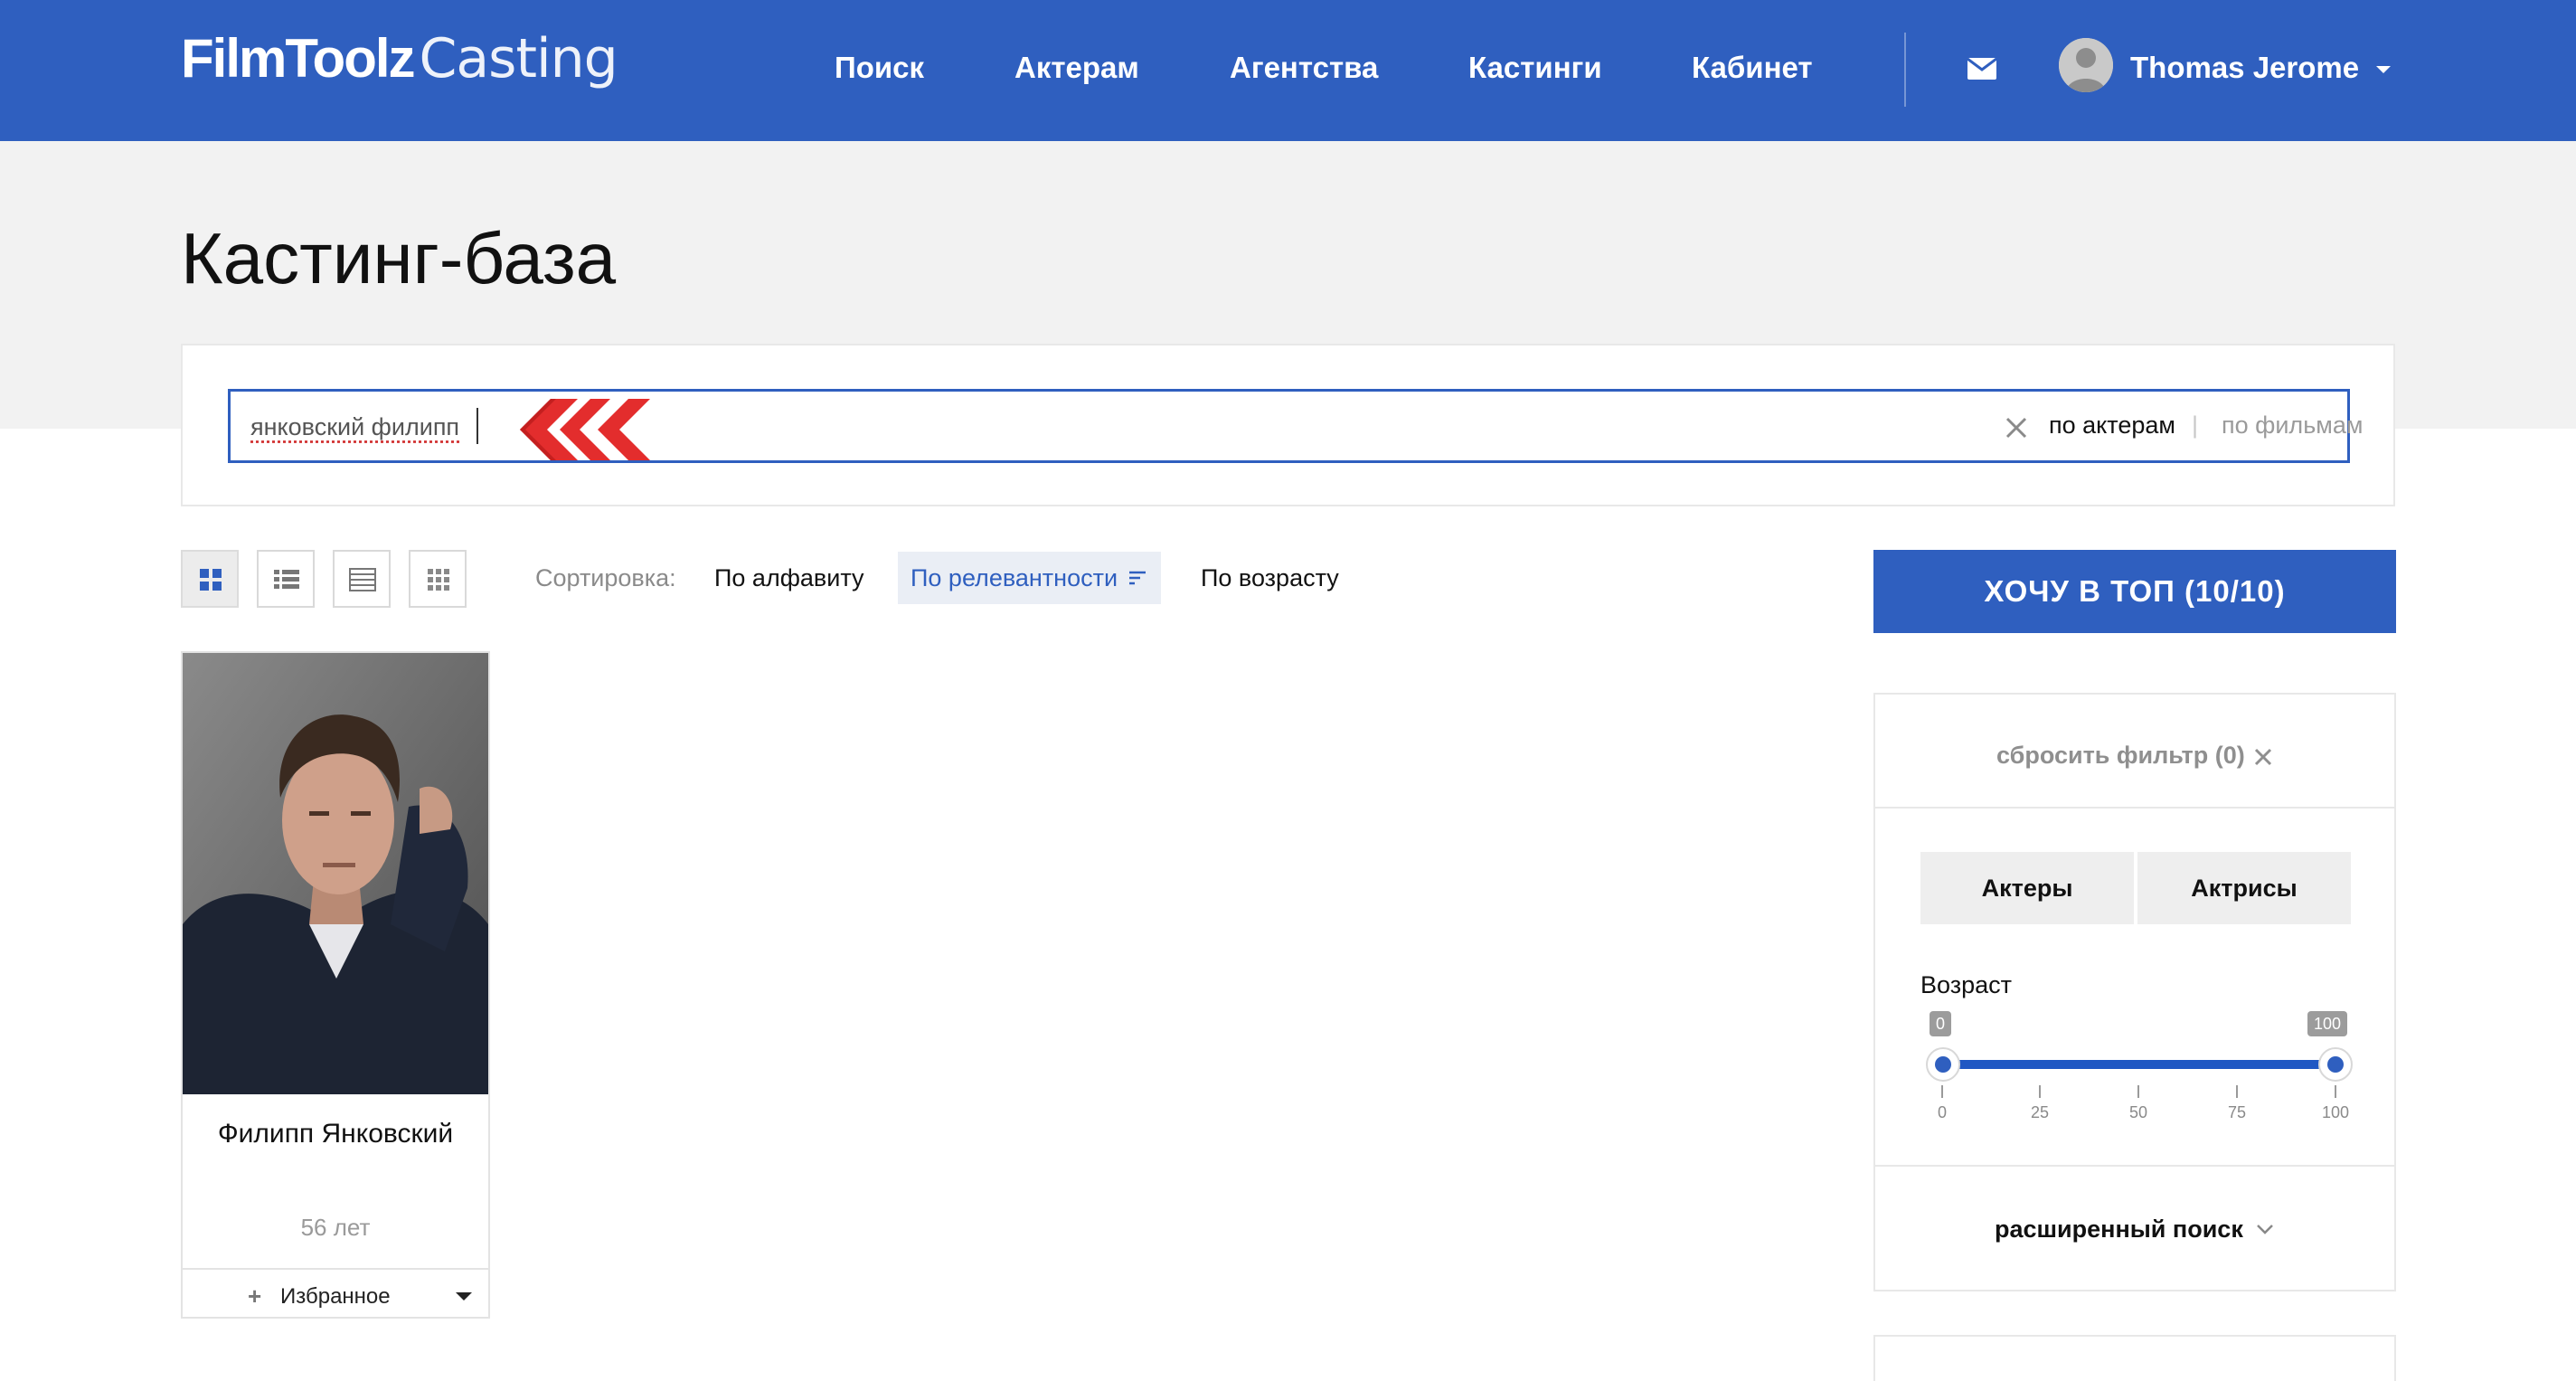 This screenshot has height=1381, width=2576. I want to click on advanced-search-row: расширенный поиск, so click(2134, 1227).